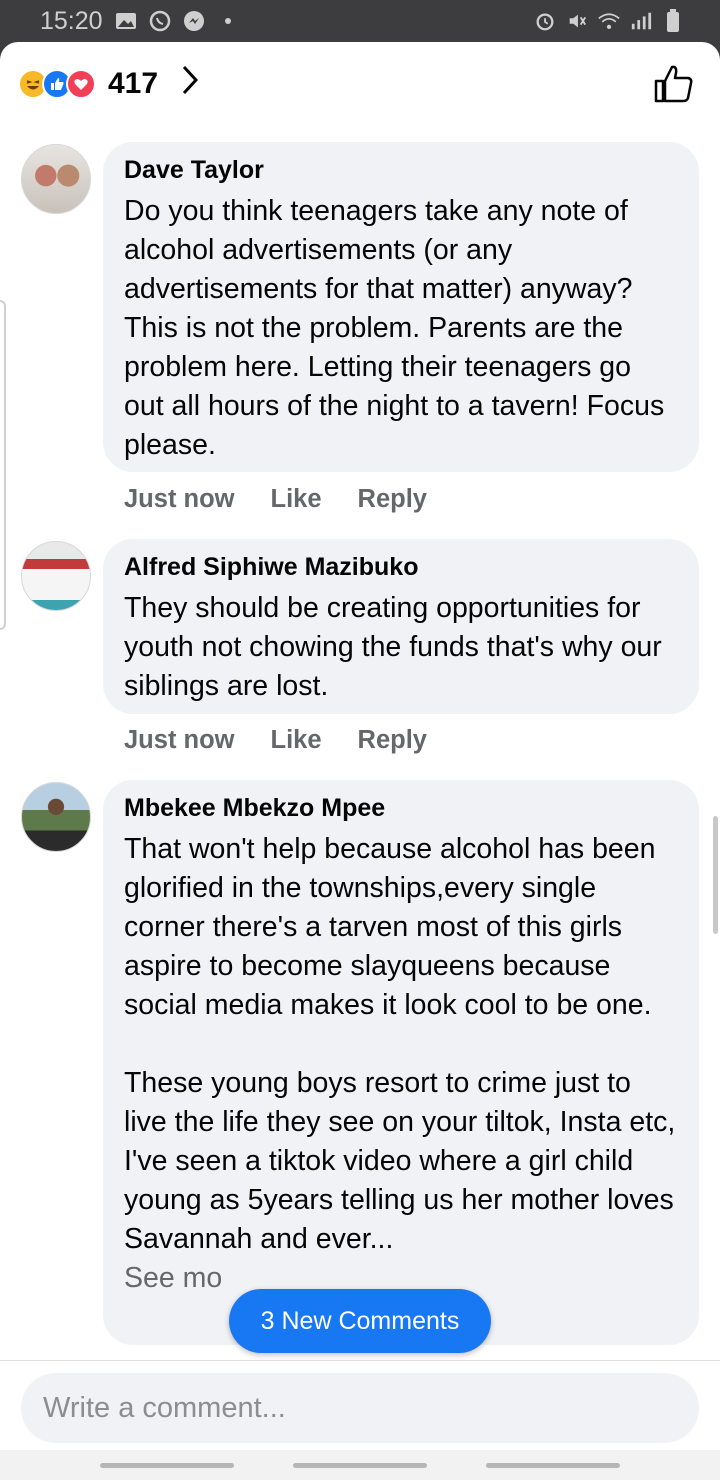  Describe the element at coordinates (160, 21) in the screenshot. I see `whatsapp-icon` at that location.